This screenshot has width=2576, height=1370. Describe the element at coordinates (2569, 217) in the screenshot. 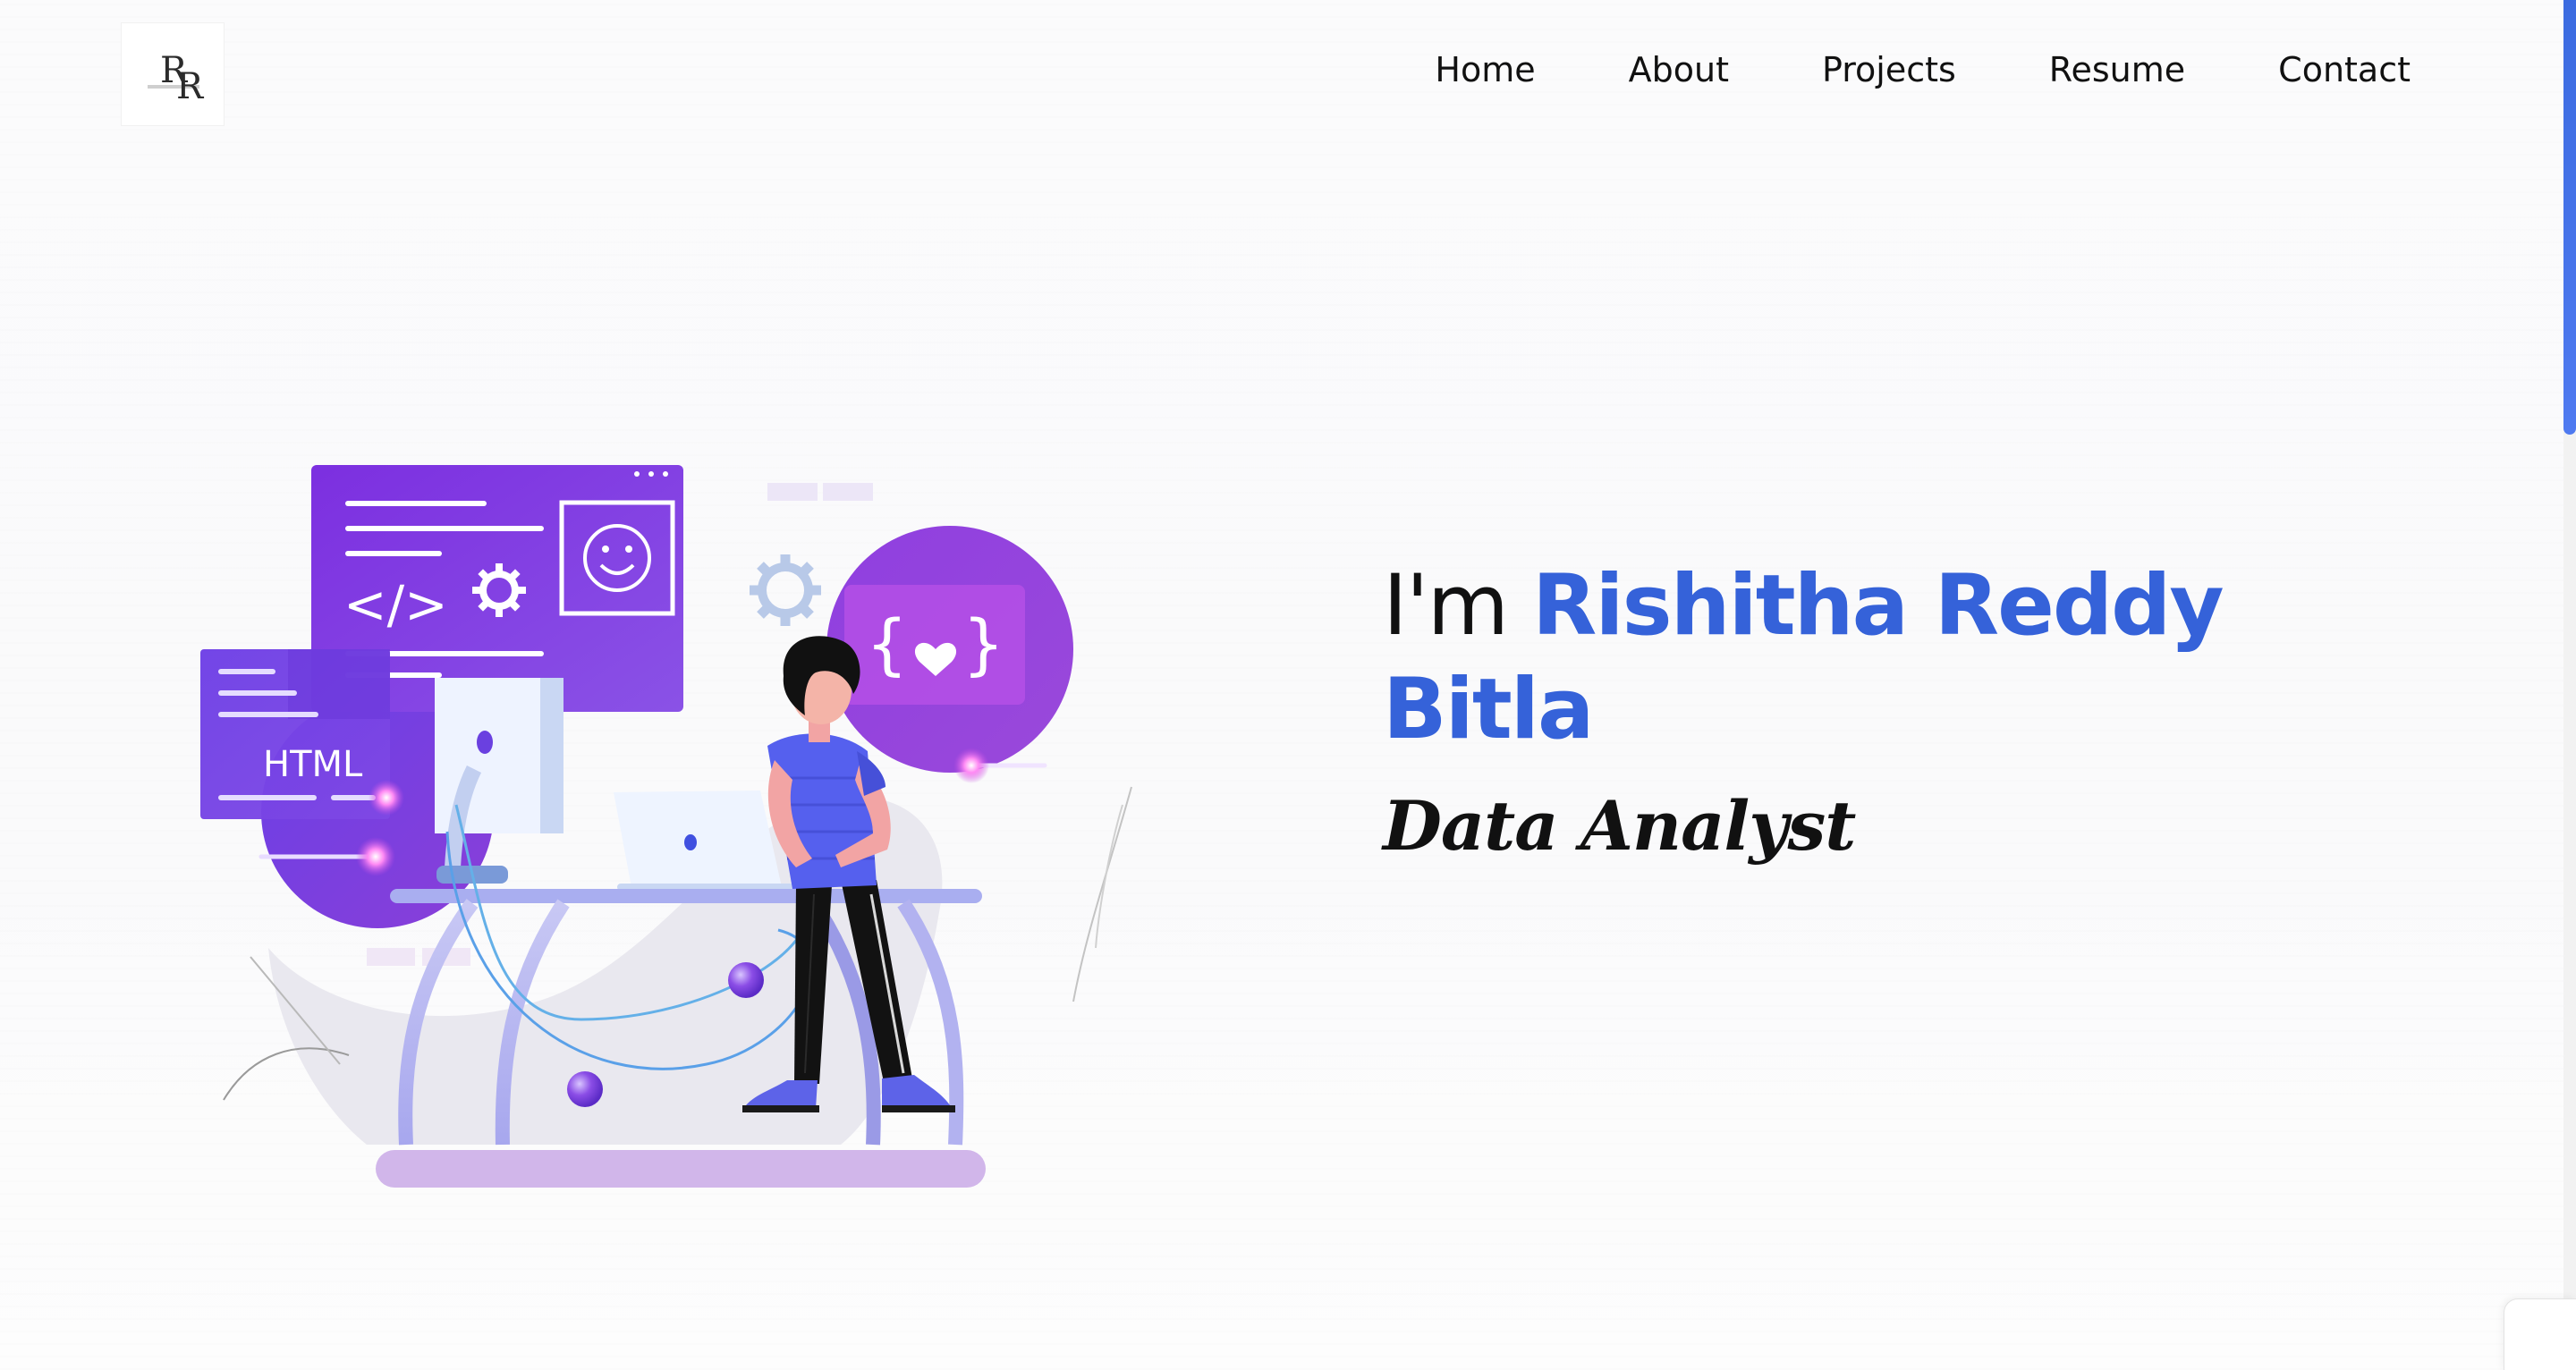

I see `scrollbar-thumb` at that location.